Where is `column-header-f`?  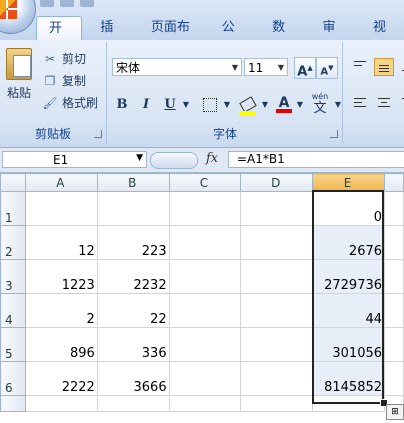
column-header-f is located at coordinates (394, 182).